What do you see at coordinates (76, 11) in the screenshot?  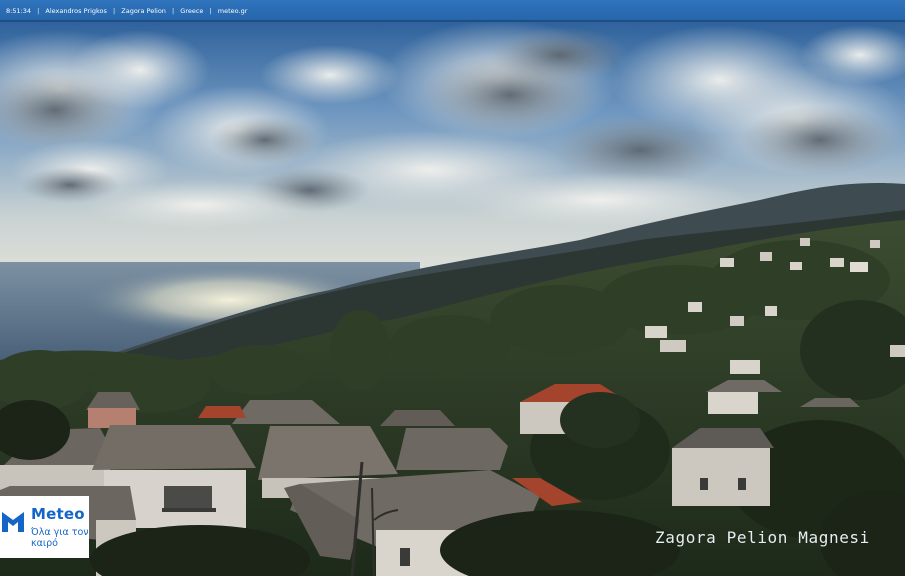 I see `photographer-name: Alexandros Prigkos` at bounding box center [76, 11].